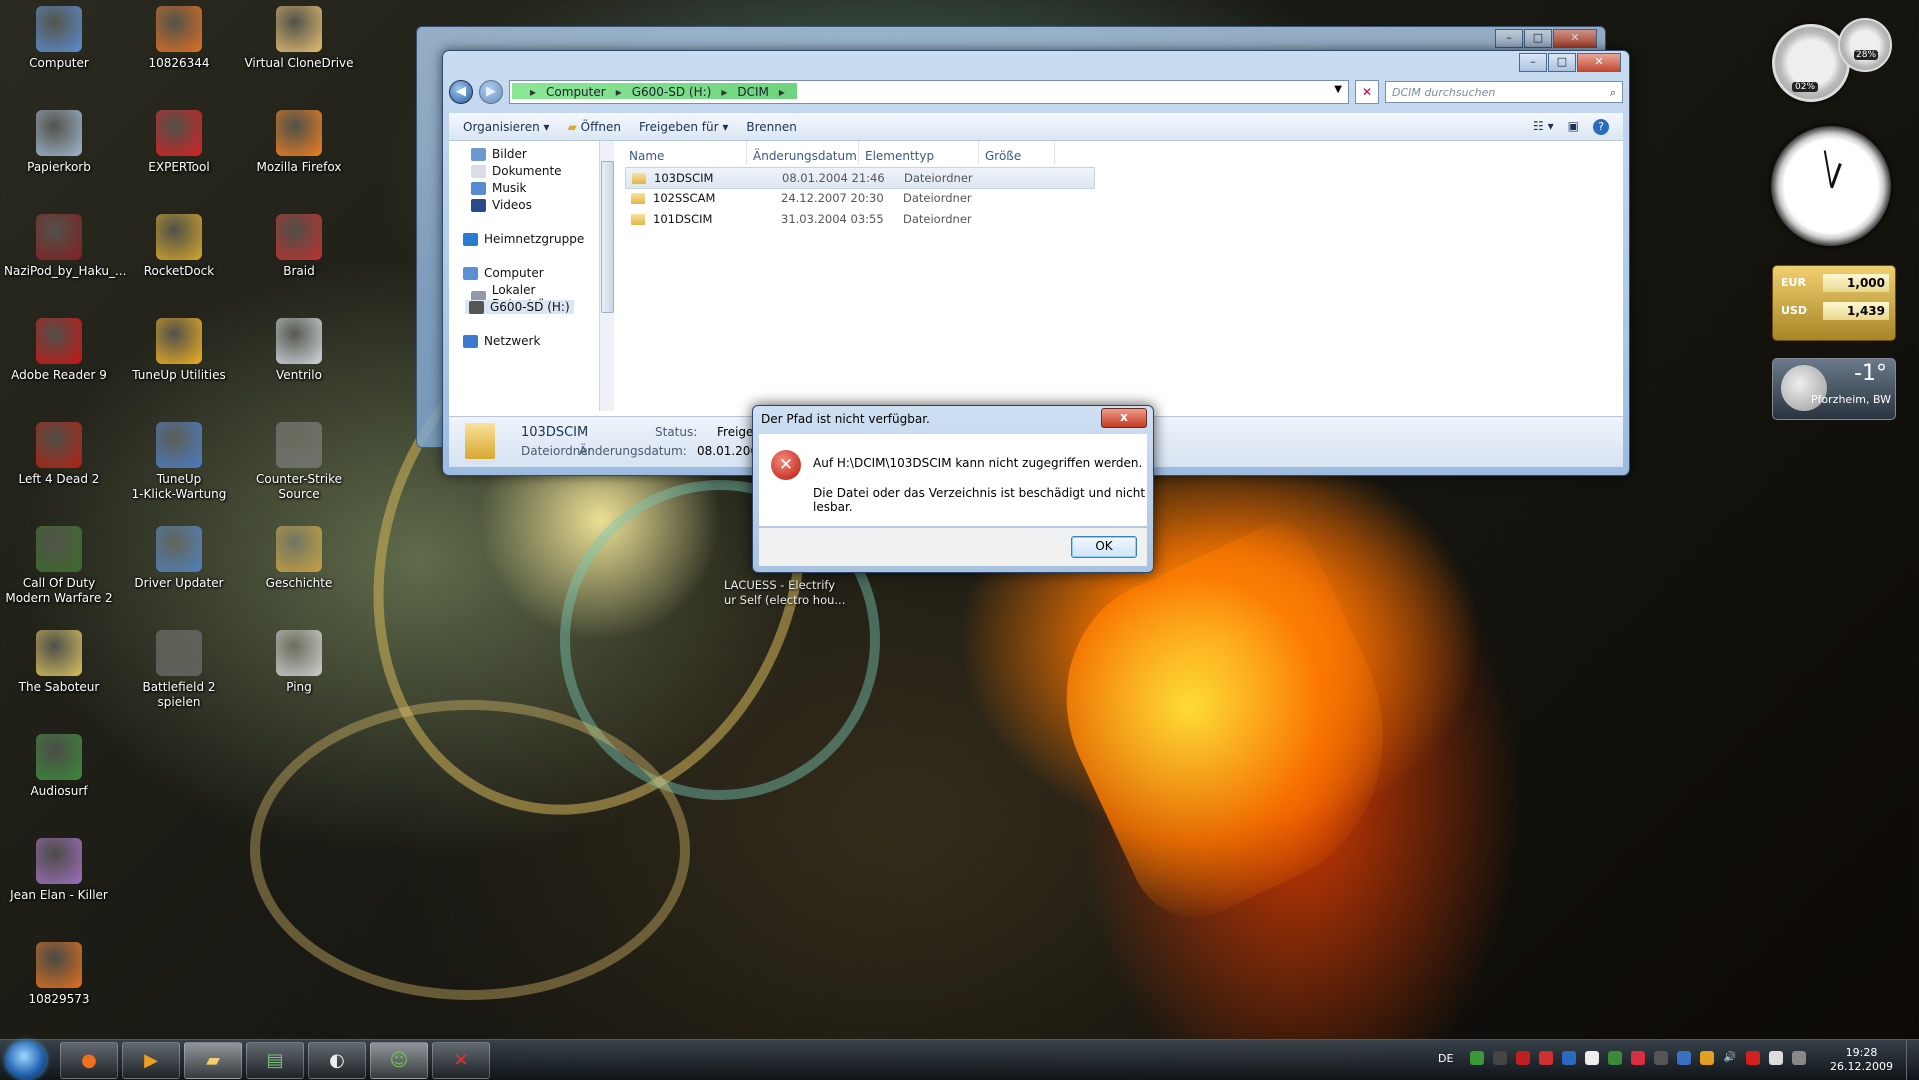  Describe the element at coordinates (576, 92) in the screenshot. I see `breadcrumb-computer: Computer` at that location.